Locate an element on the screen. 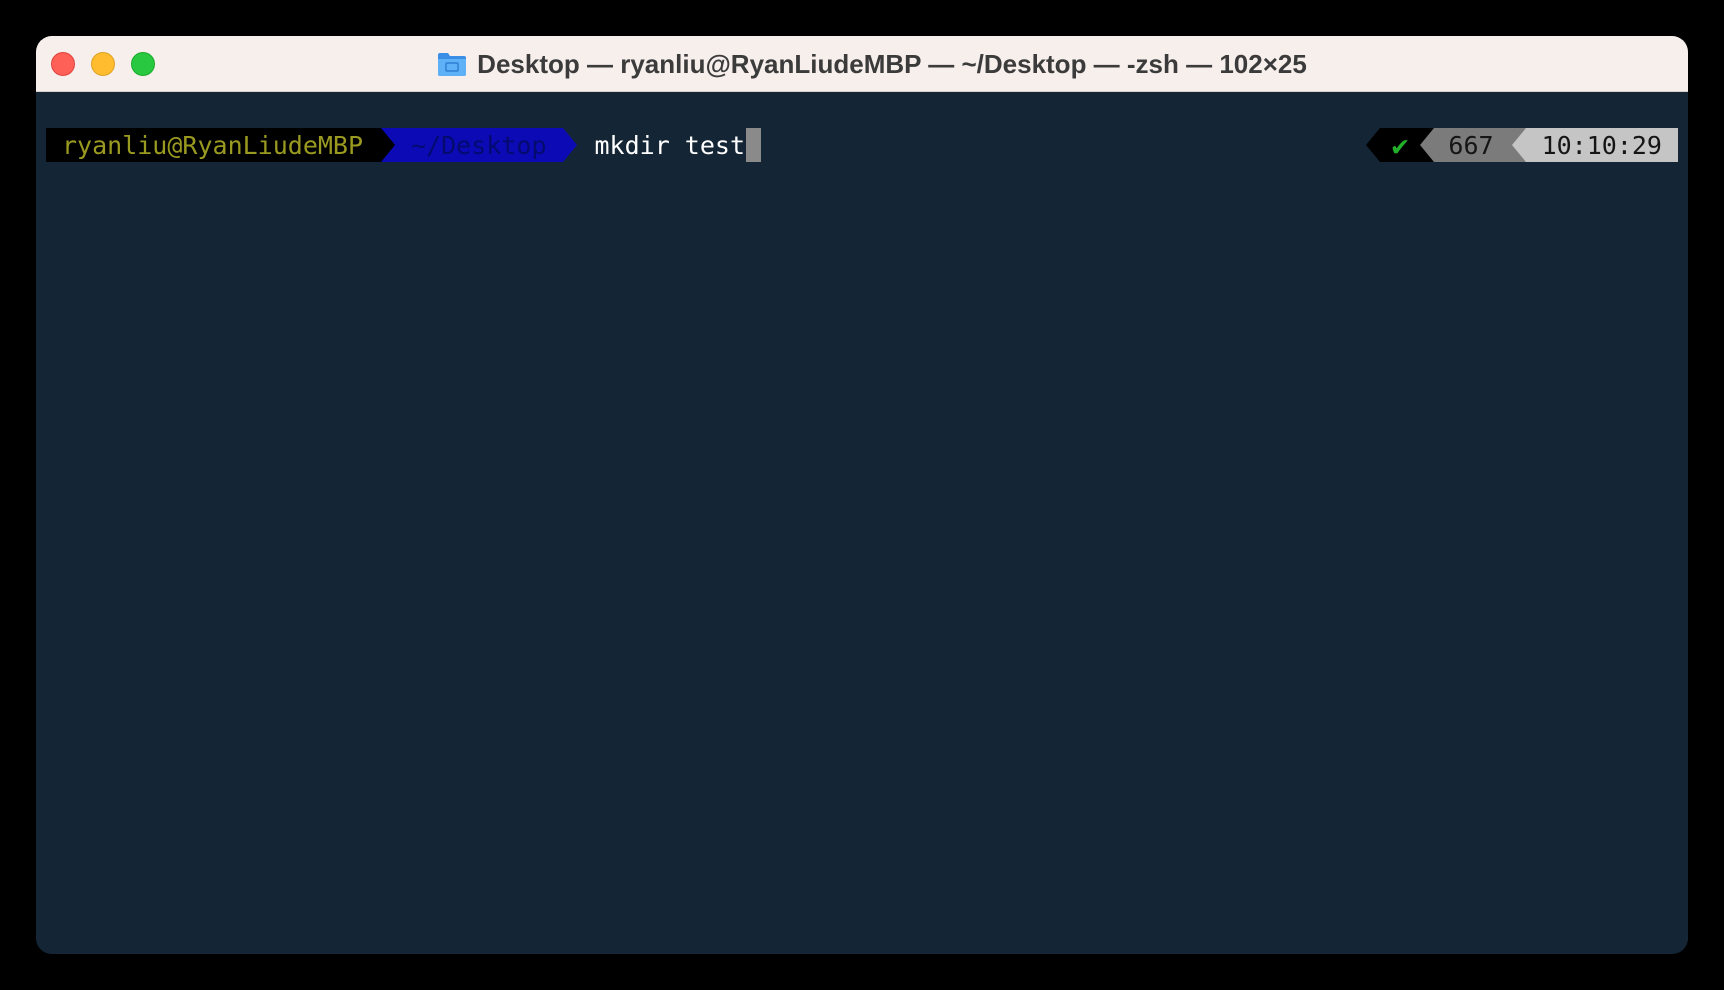 The image size is (1724, 990). prompt-time: 10:10:29 is located at coordinates (1601, 145).